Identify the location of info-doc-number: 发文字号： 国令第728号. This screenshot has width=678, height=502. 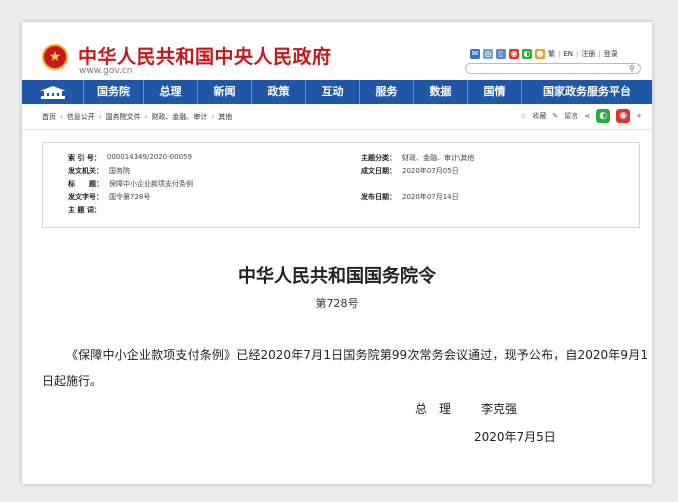
(109, 197).